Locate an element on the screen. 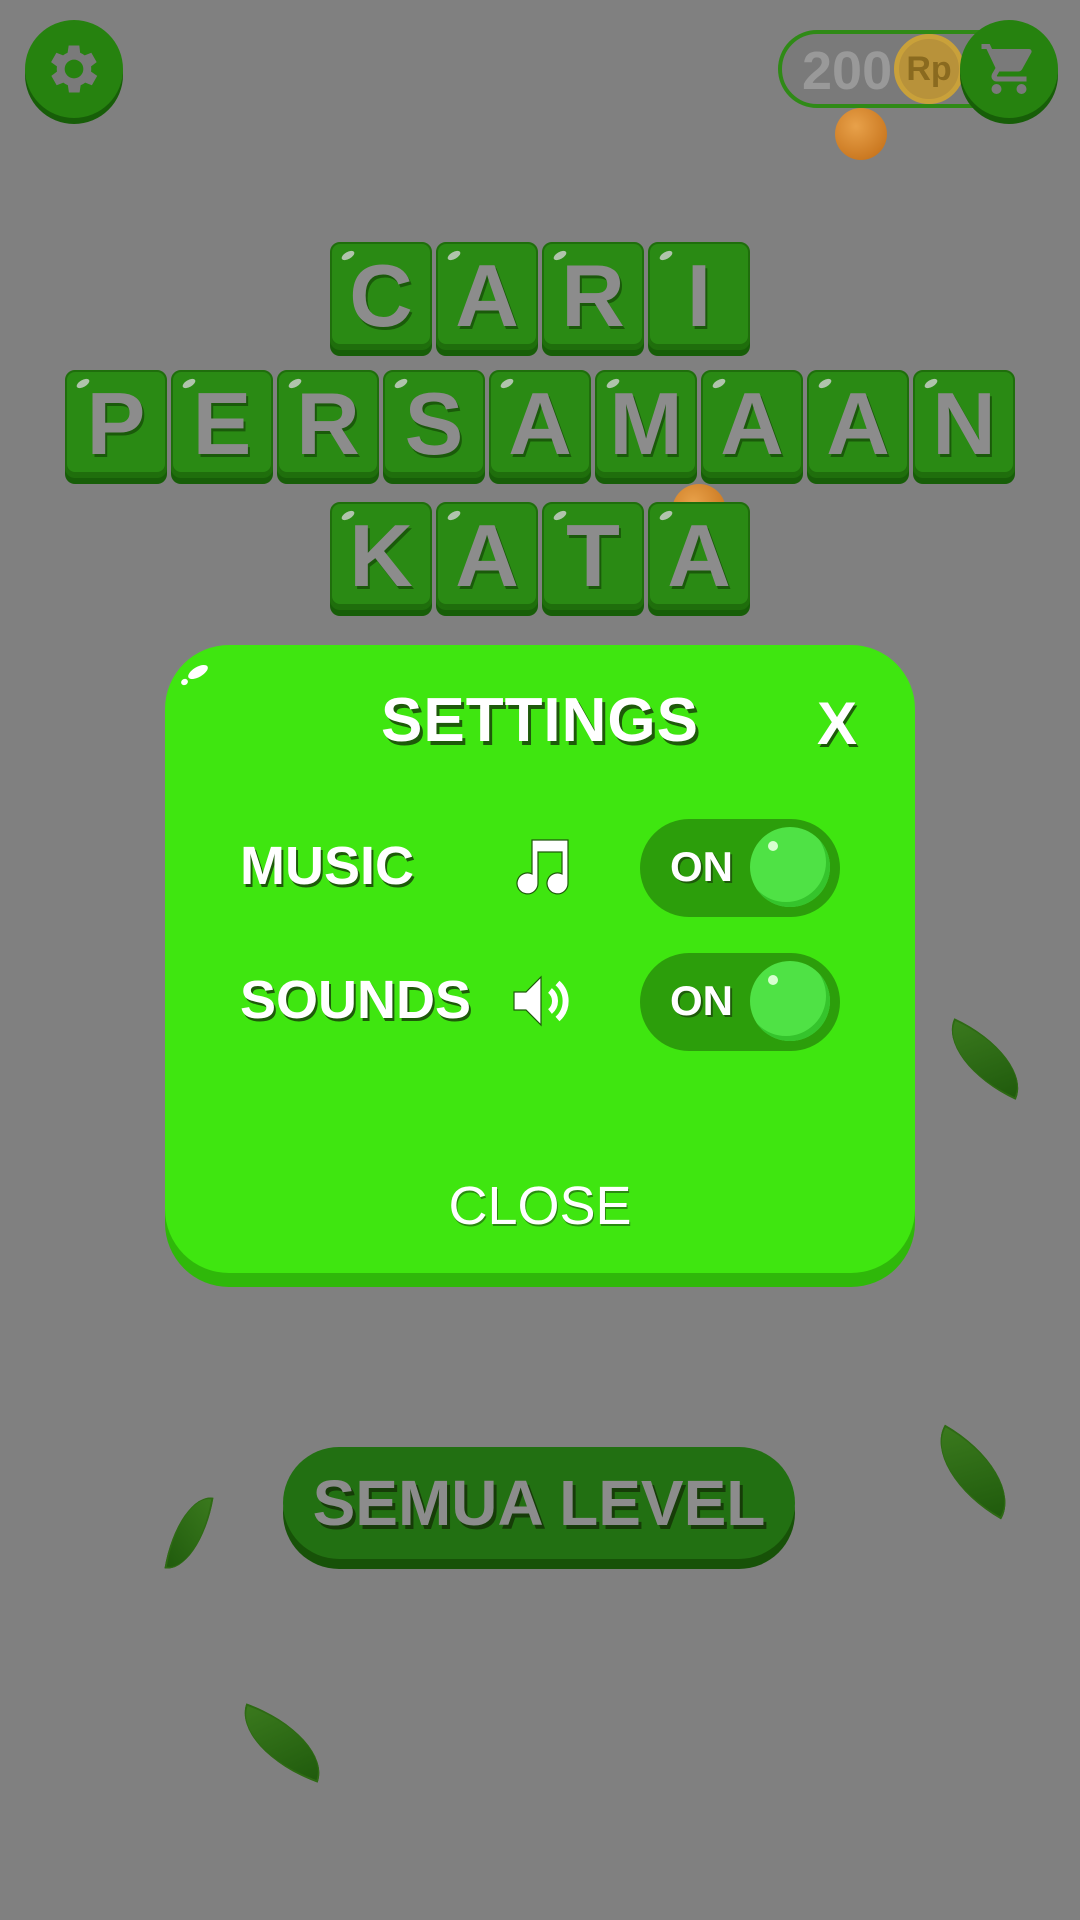 This screenshot has width=1080, height=1920. shop-button is located at coordinates (1009, 69).